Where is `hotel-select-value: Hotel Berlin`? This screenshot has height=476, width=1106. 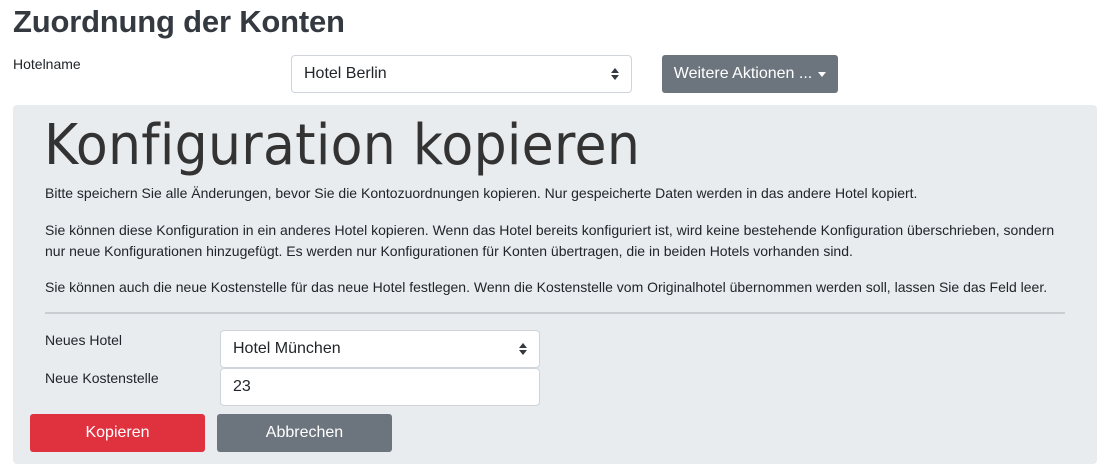 hotel-select-value: Hotel Berlin is located at coordinates (345, 73).